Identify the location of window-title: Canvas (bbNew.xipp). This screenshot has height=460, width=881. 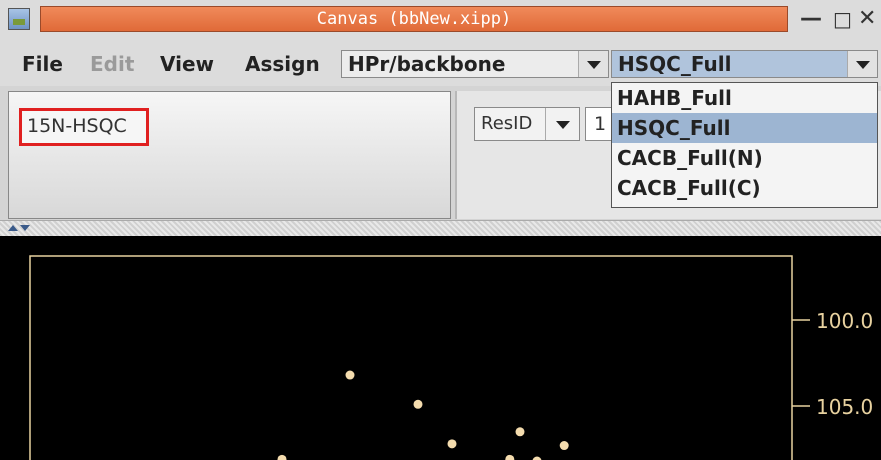
(414, 19).